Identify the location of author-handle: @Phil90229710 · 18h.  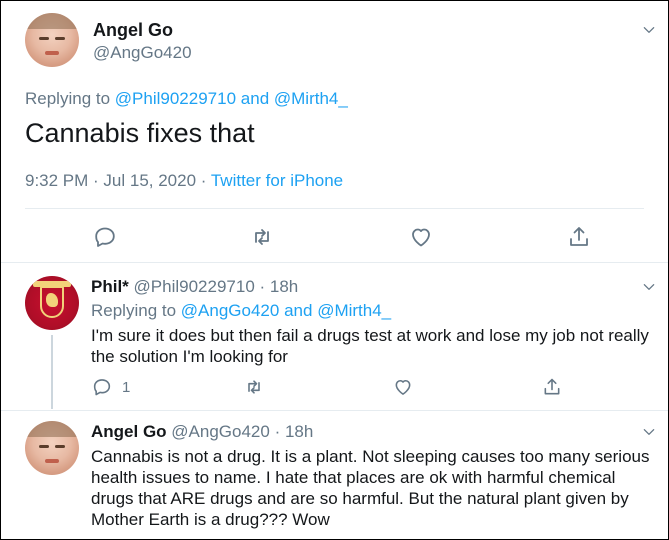
(216, 286).